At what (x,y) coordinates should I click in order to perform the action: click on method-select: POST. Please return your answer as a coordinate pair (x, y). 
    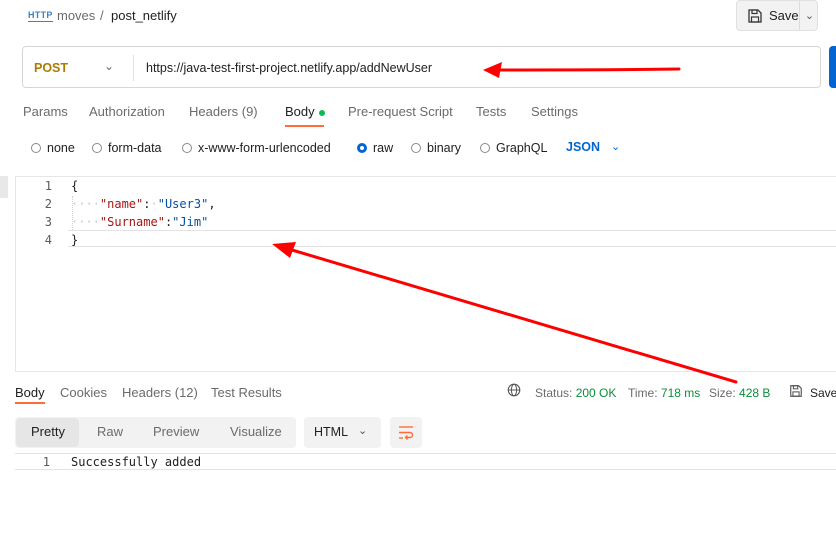
    Looking at the image, I should click on (51, 68).